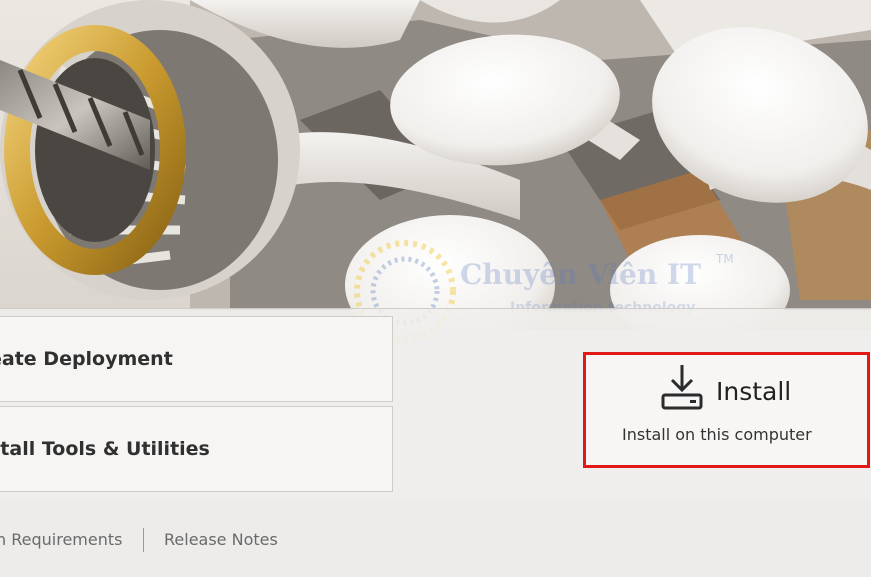  I want to click on watermark-brand: Chuyên Viên IT, so click(580, 274).